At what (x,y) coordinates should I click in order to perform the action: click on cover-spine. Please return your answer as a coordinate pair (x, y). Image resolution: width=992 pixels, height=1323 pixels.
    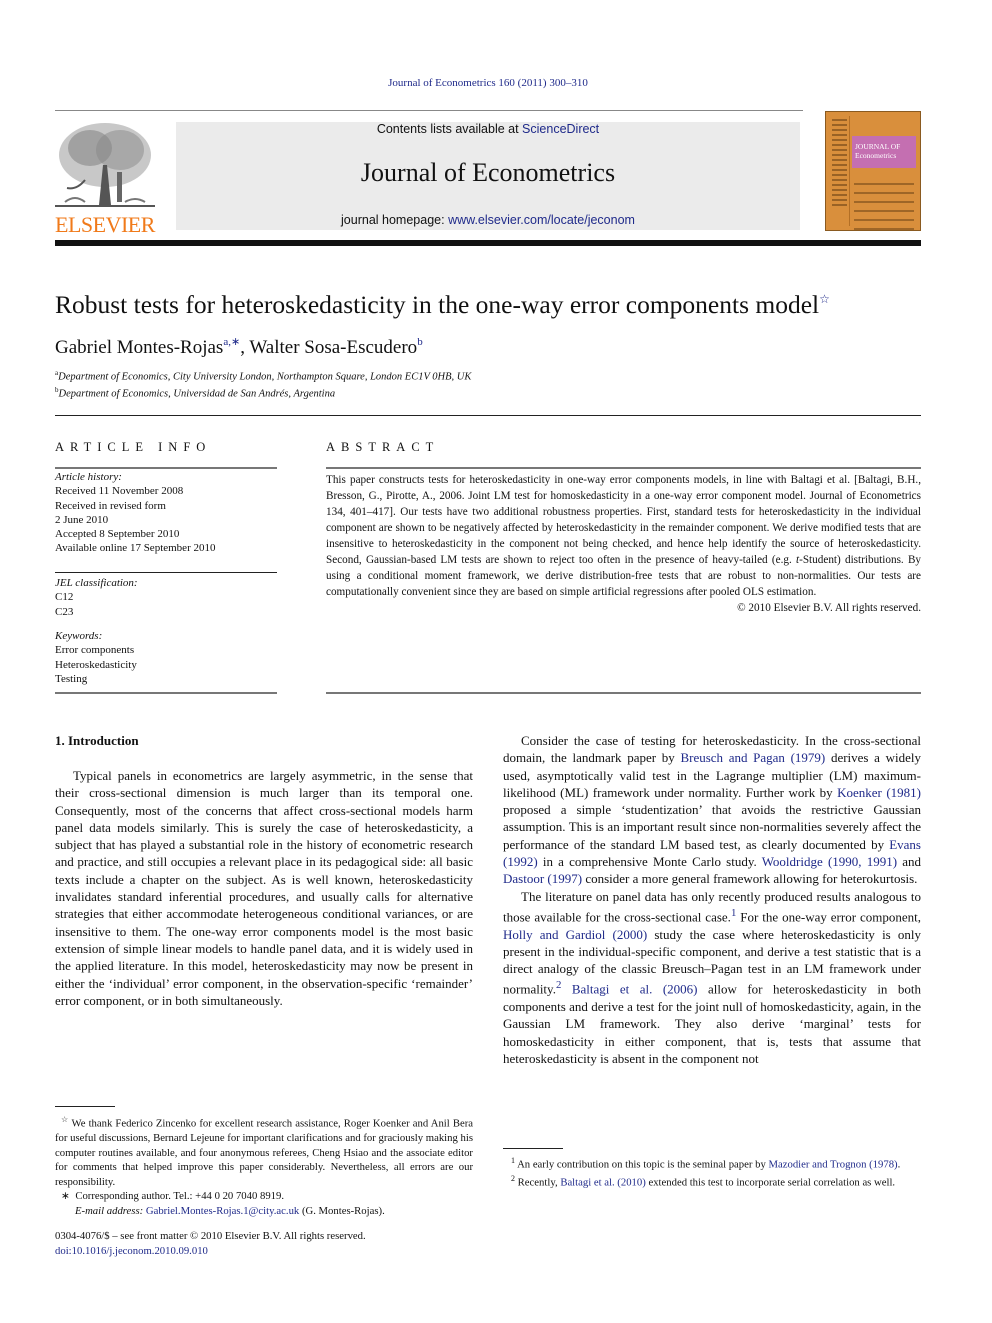
    Looking at the image, I should click on (840, 171).